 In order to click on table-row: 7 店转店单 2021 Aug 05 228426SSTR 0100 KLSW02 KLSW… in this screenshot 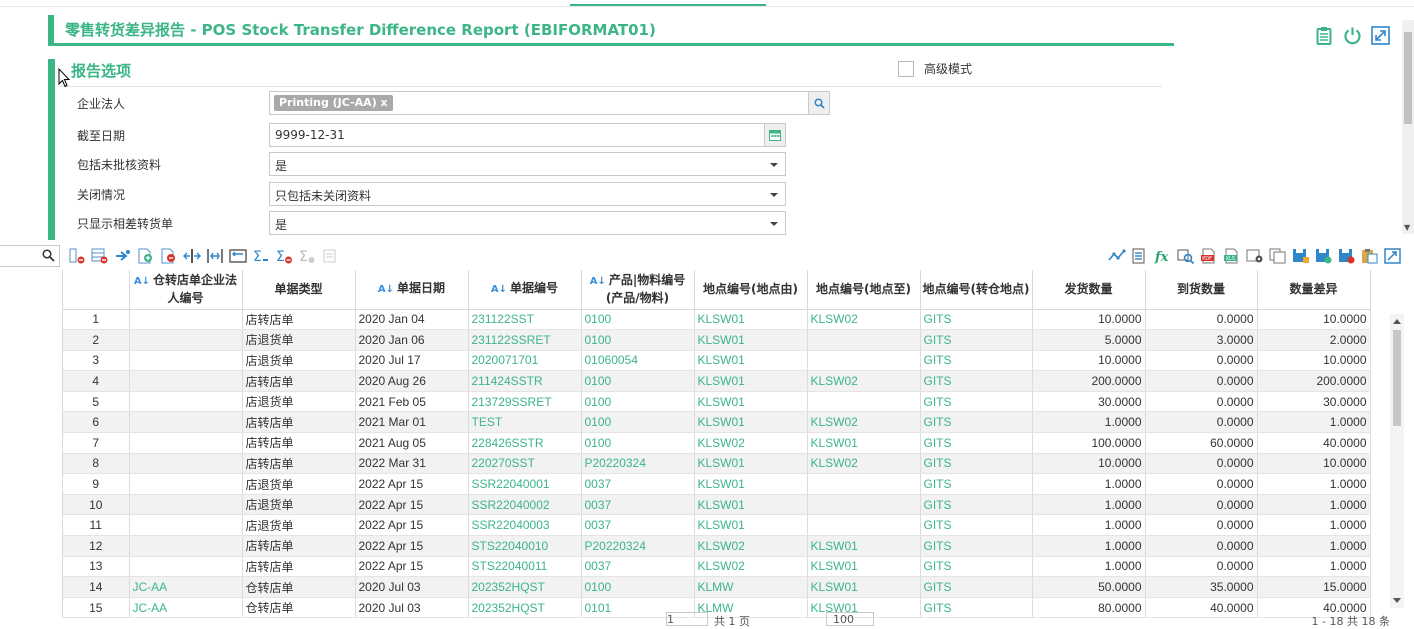, I will do `click(717, 443)`.